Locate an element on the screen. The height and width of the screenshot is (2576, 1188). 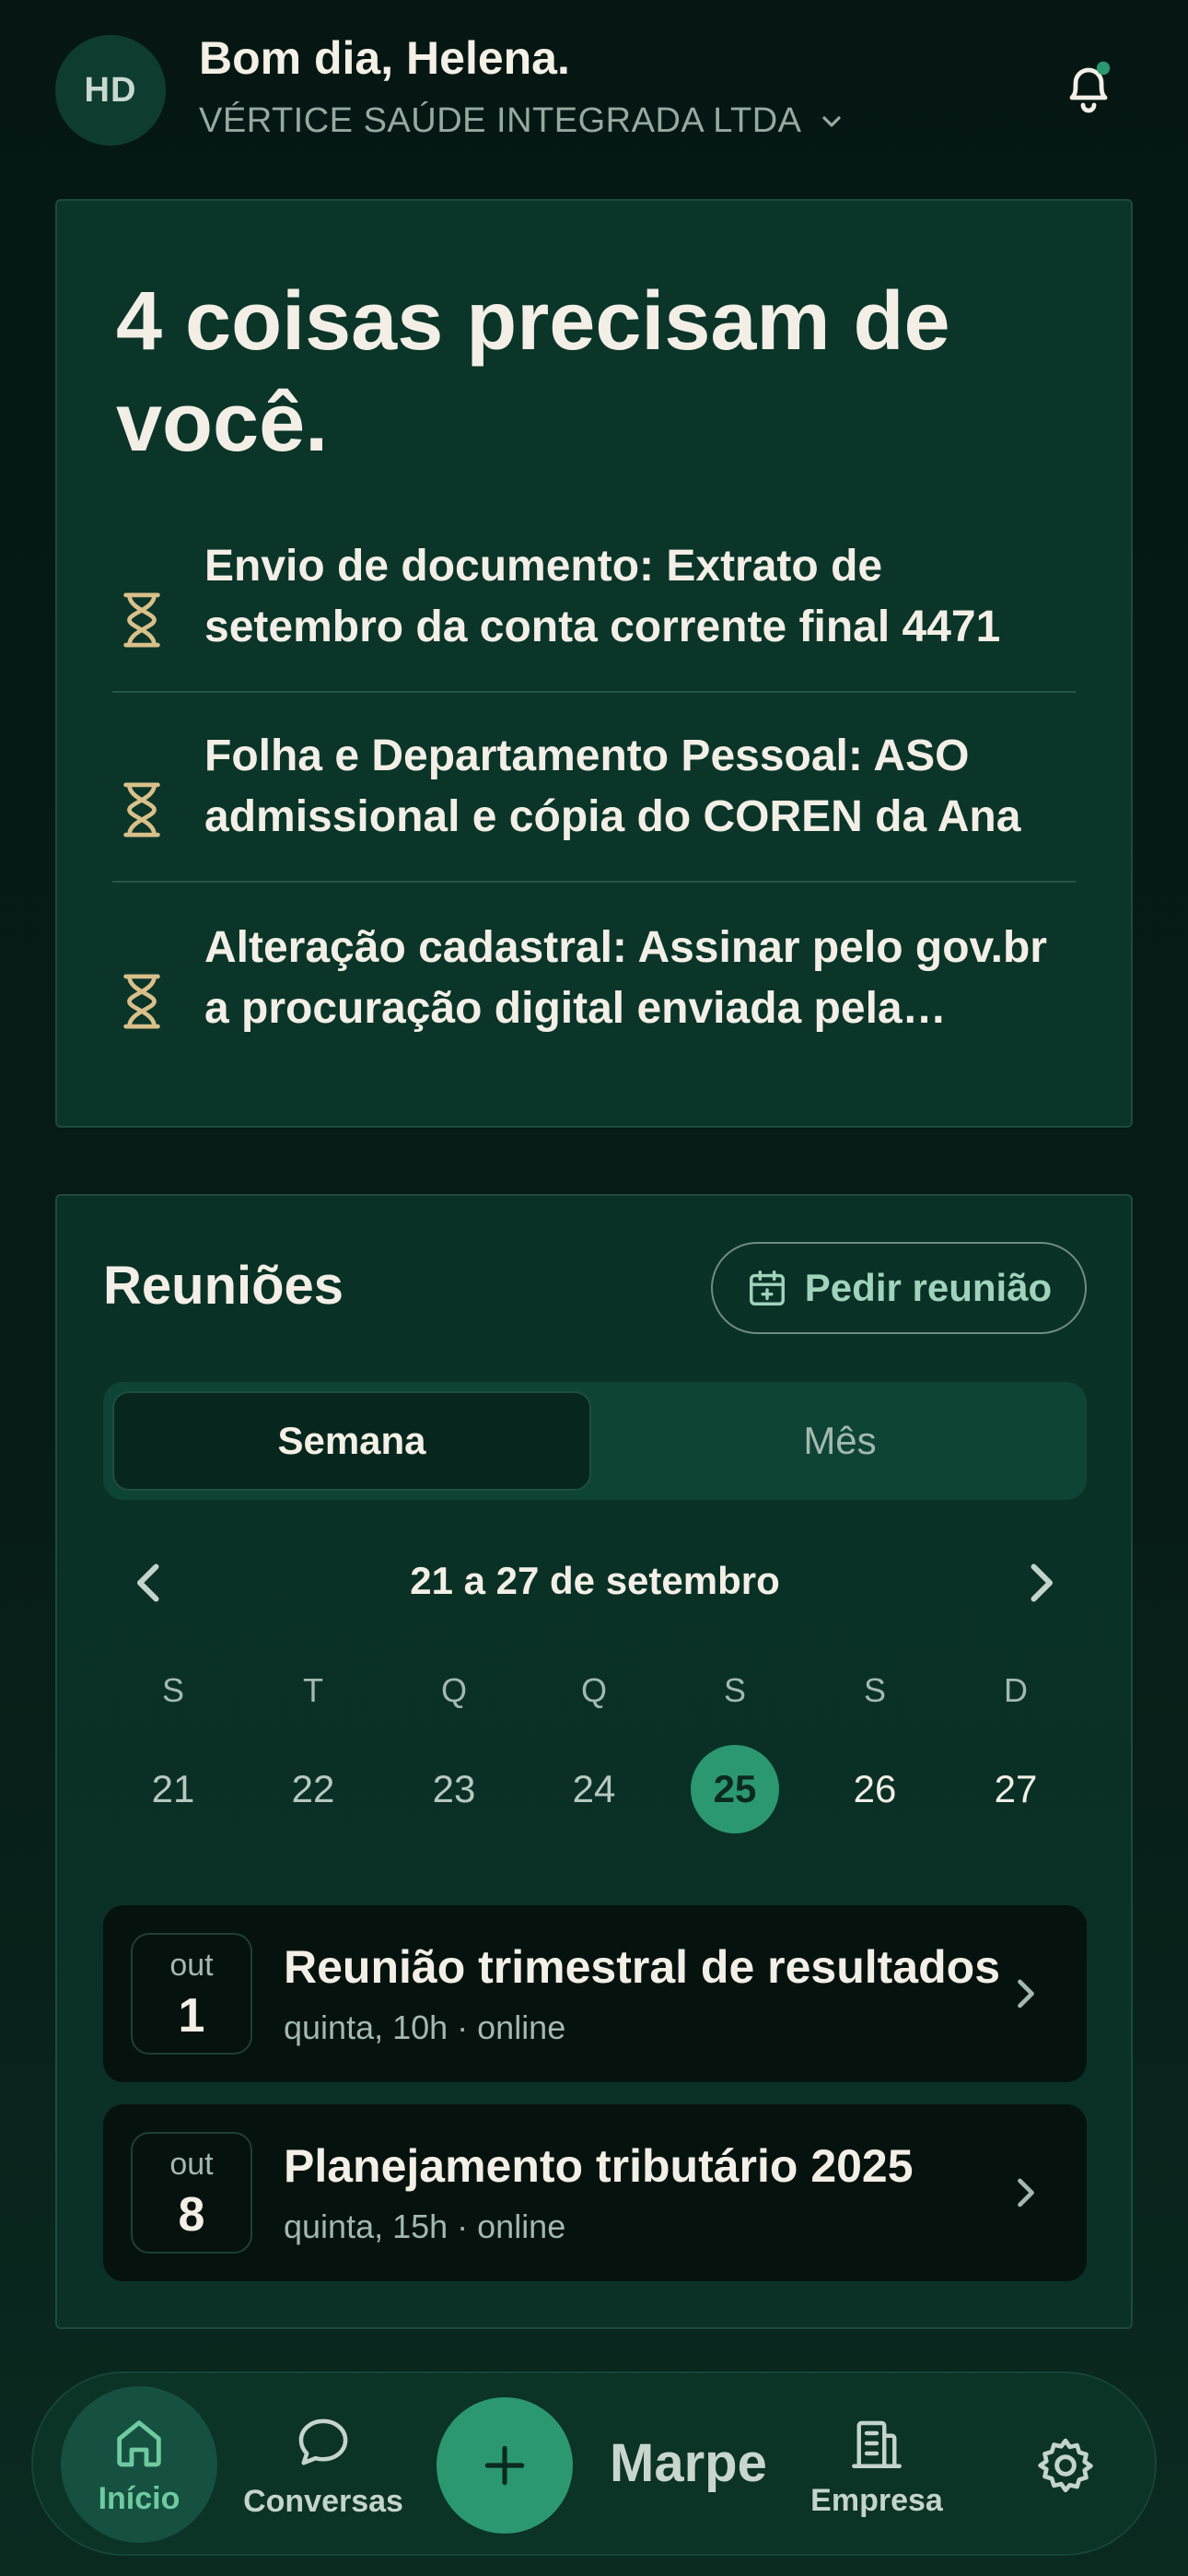
bell-icon is located at coordinates (1090, 87).